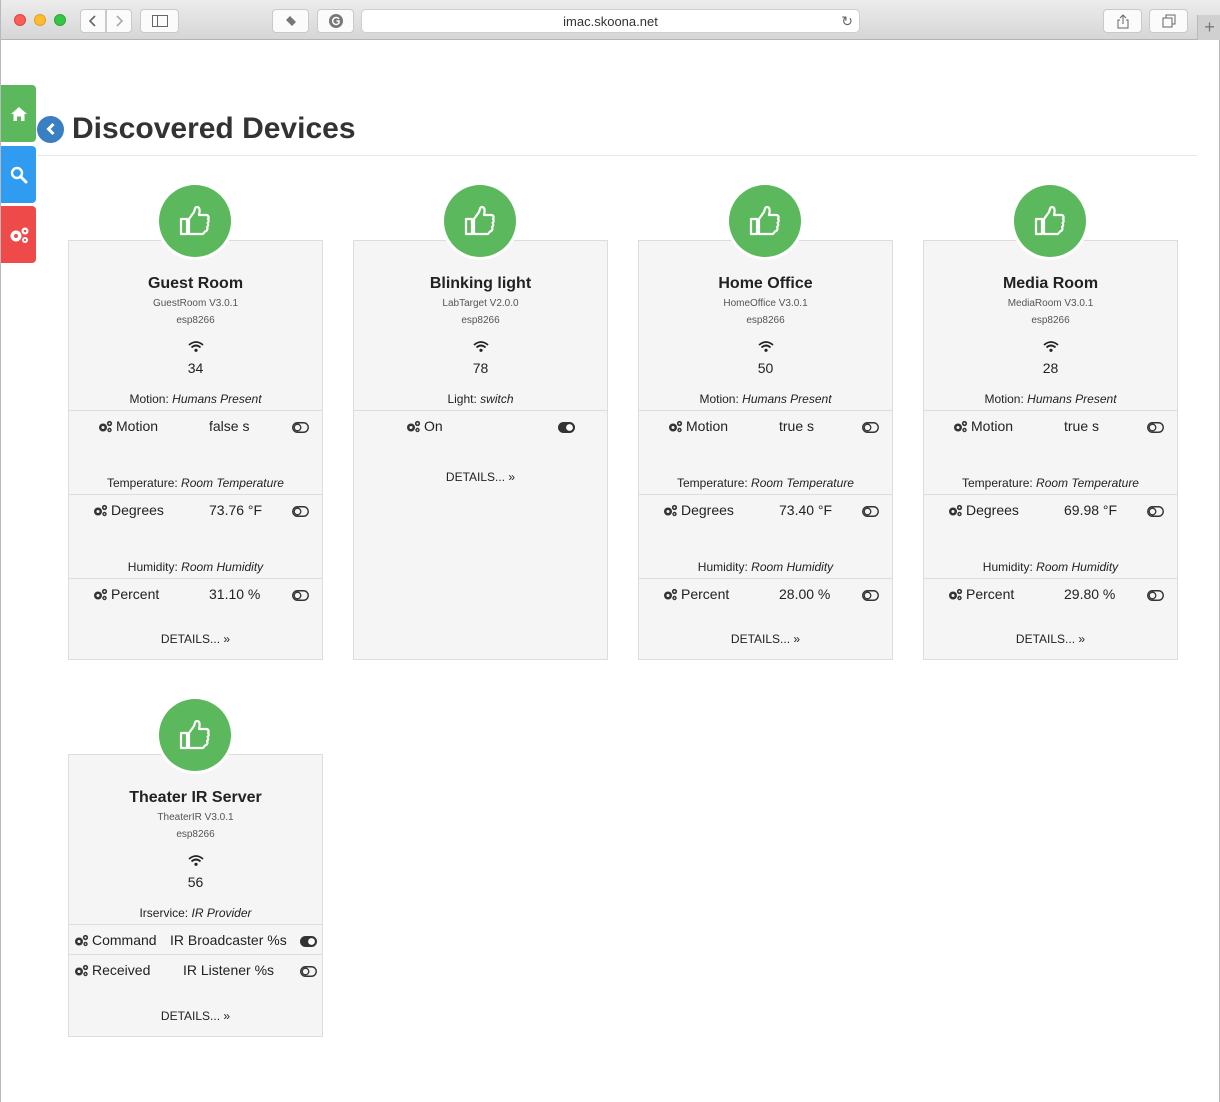 This screenshot has width=1220, height=1102. I want to click on section-type: Irservice:, so click(164, 913).